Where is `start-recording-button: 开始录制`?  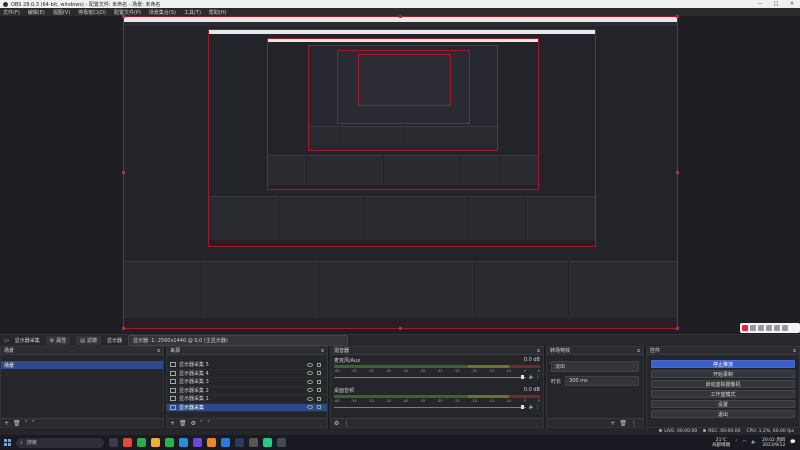
start-recording-button: 开始录制 is located at coordinates (723, 374).